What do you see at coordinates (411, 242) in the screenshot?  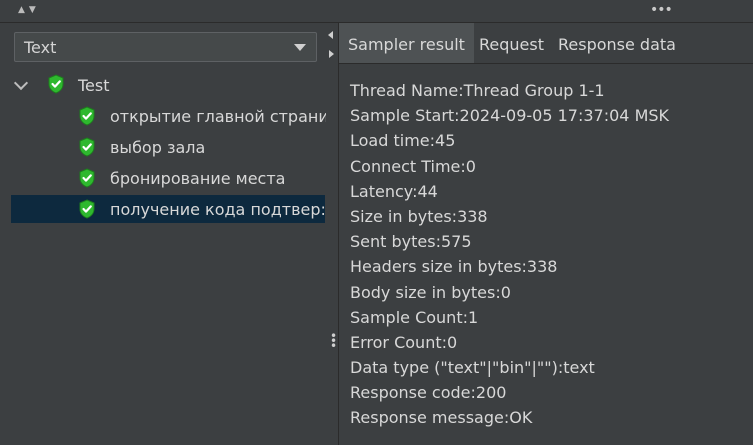 I see `sent-bytes: Sent bytes:575` at bounding box center [411, 242].